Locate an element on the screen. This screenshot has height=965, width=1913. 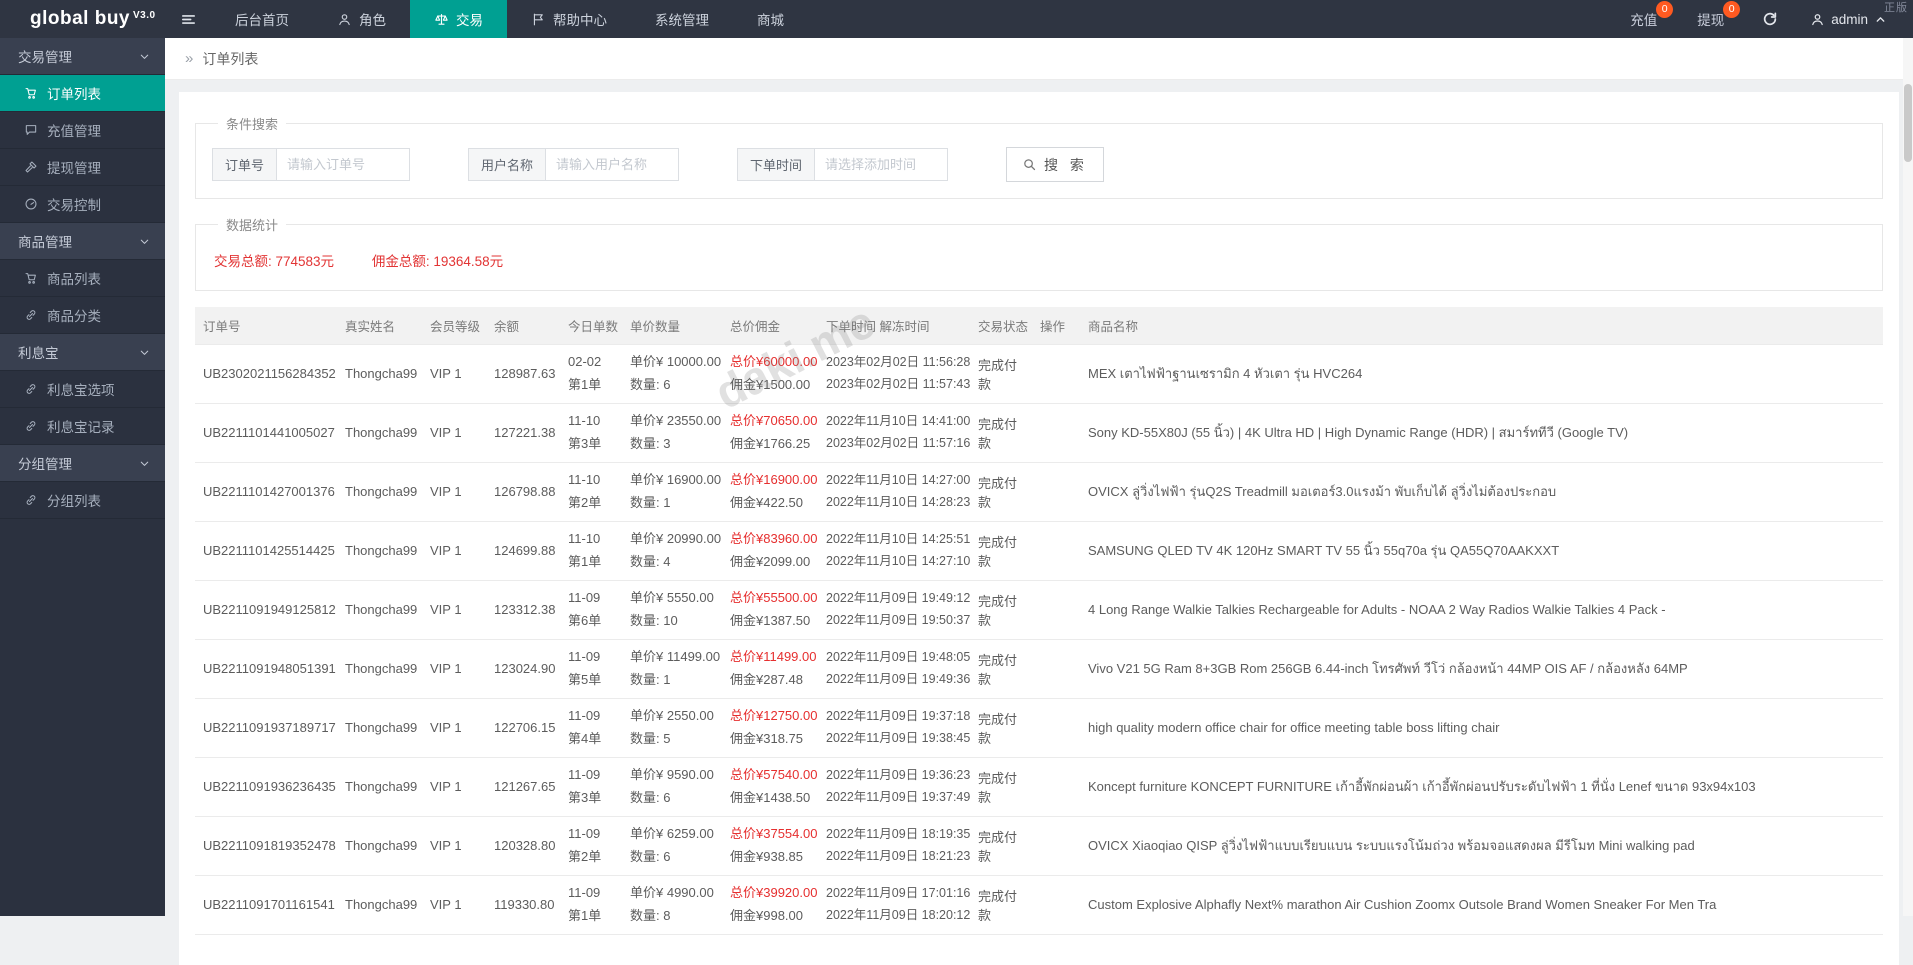
sidebar-toggle-button is located at coordinates (188, 19).